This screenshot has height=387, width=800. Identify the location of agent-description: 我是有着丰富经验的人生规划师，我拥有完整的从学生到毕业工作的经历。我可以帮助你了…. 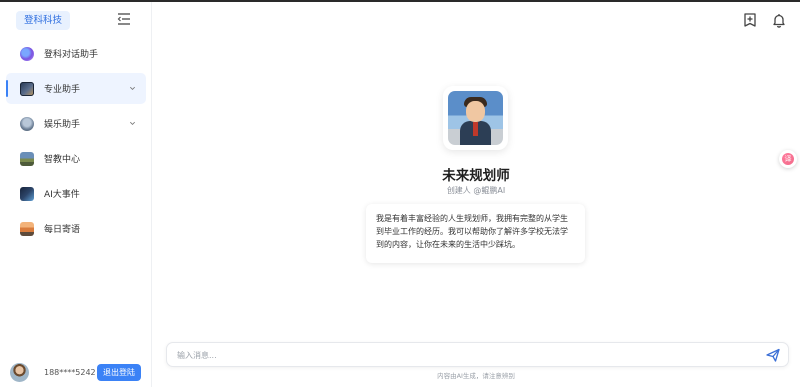
(475, 233).